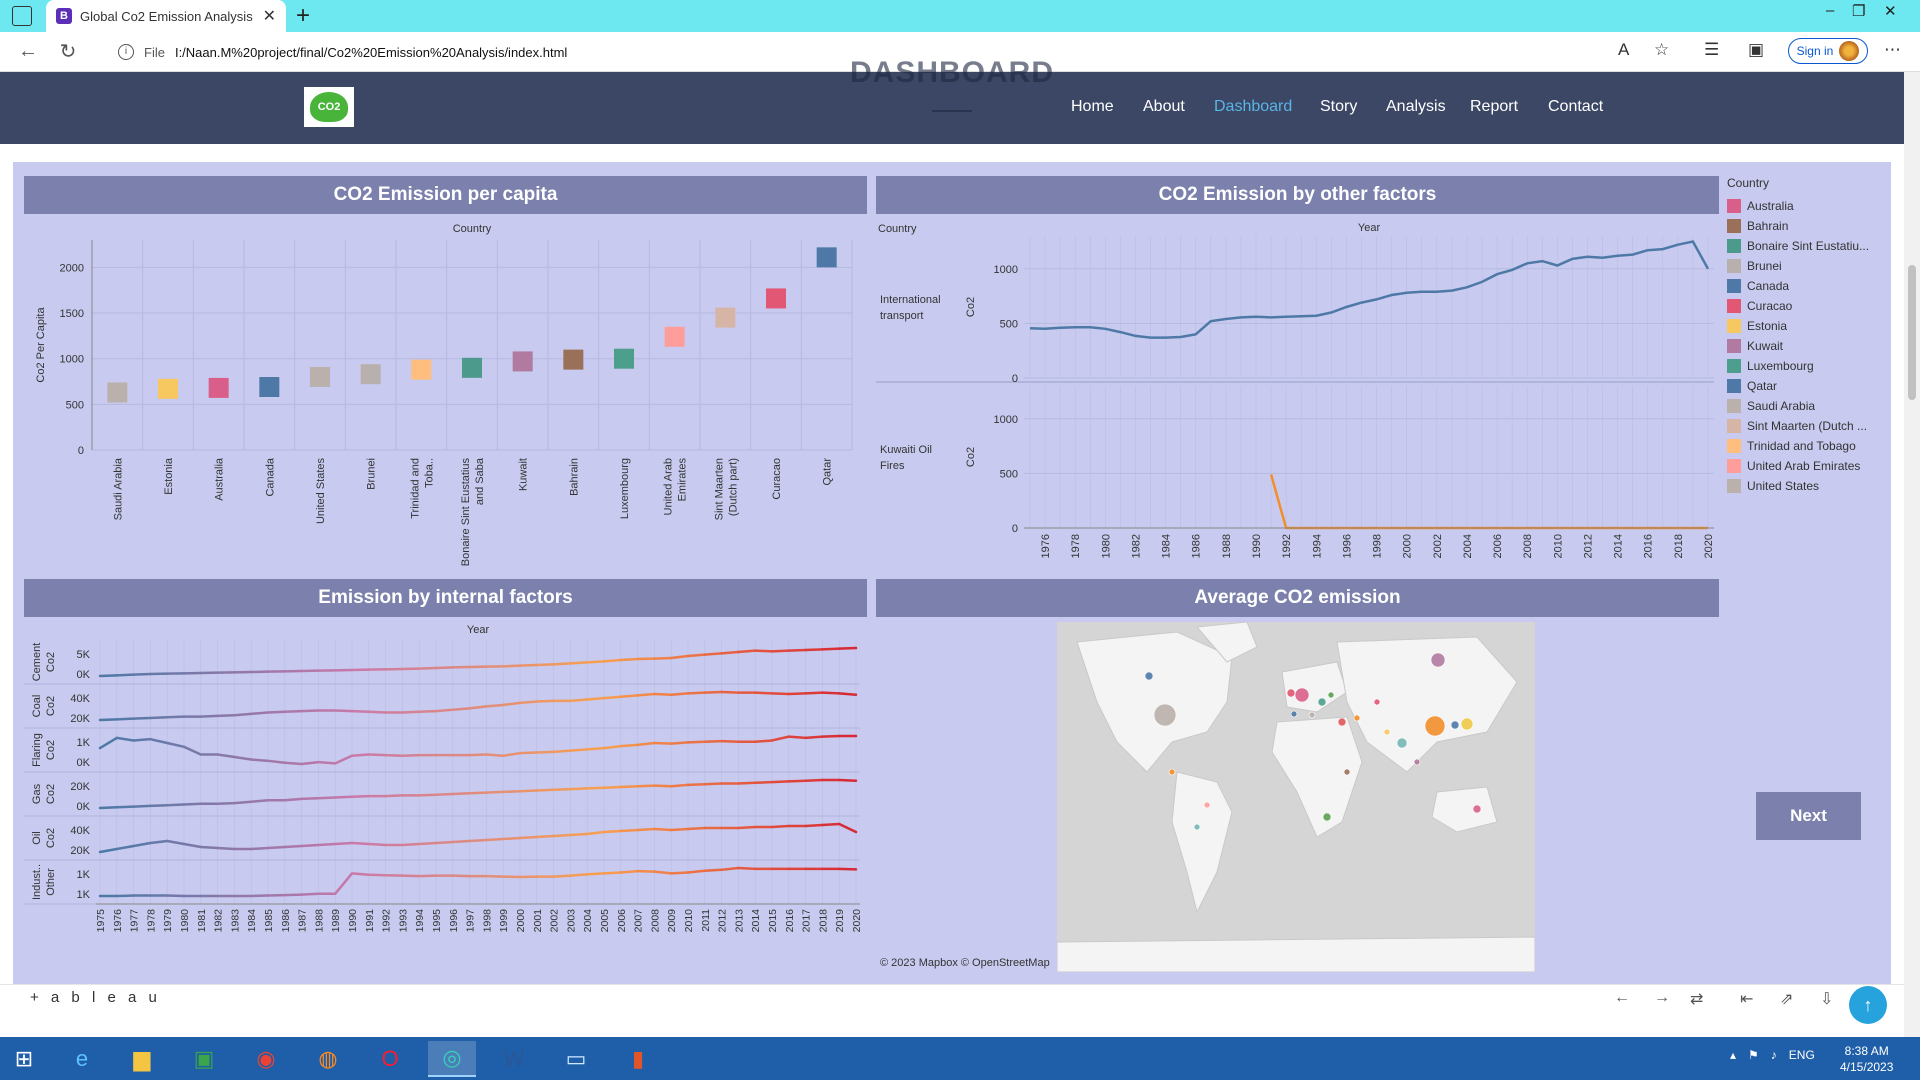 The image size is (1920, 1080). Describe the element at coordinates (1786, 999) in the screenshot. I see `share-icon: ⇗` at that location.